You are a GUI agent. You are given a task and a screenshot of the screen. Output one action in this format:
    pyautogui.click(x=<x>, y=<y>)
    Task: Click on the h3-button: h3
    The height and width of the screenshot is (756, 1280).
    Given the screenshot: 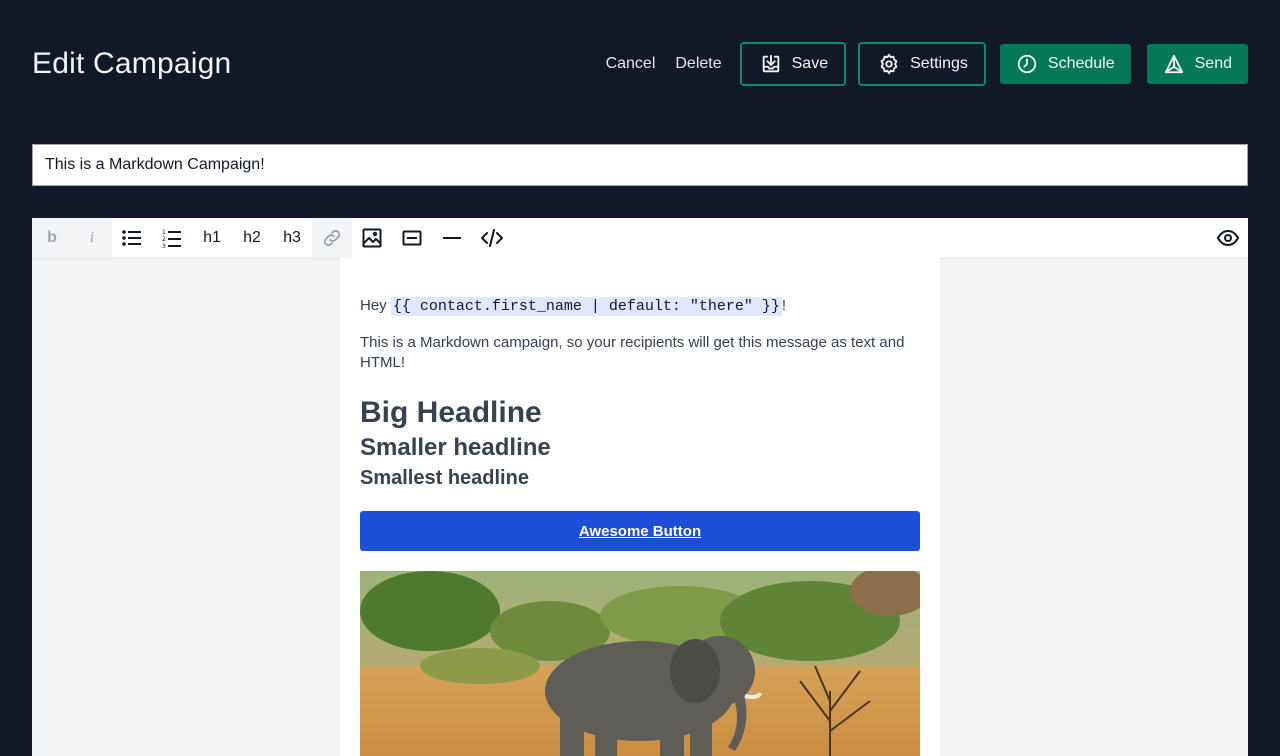 What is the action you would take?
    pyautogui.click(x=292, y=238)
    